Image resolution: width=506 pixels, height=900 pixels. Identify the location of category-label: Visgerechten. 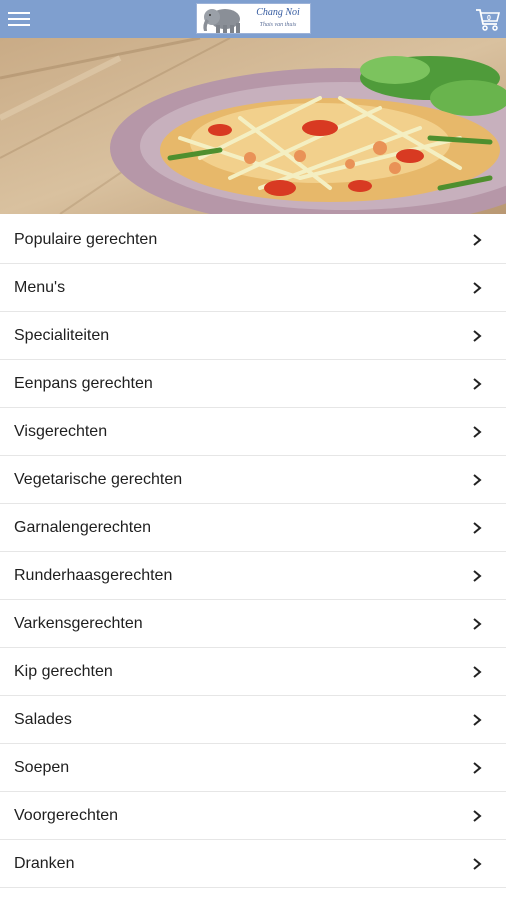
(61, 431).